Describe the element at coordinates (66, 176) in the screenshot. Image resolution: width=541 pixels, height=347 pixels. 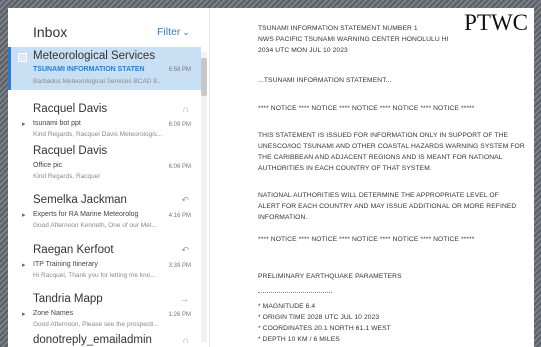
I see `message-preview: Kind Regards, Racquel` at that location.